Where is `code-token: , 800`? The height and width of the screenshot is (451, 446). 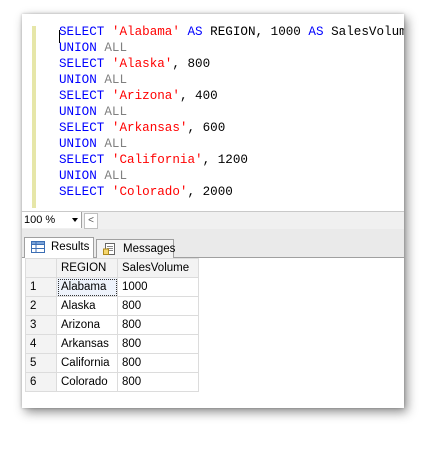 code-token: , 800 is located at coordinates (191, 64).